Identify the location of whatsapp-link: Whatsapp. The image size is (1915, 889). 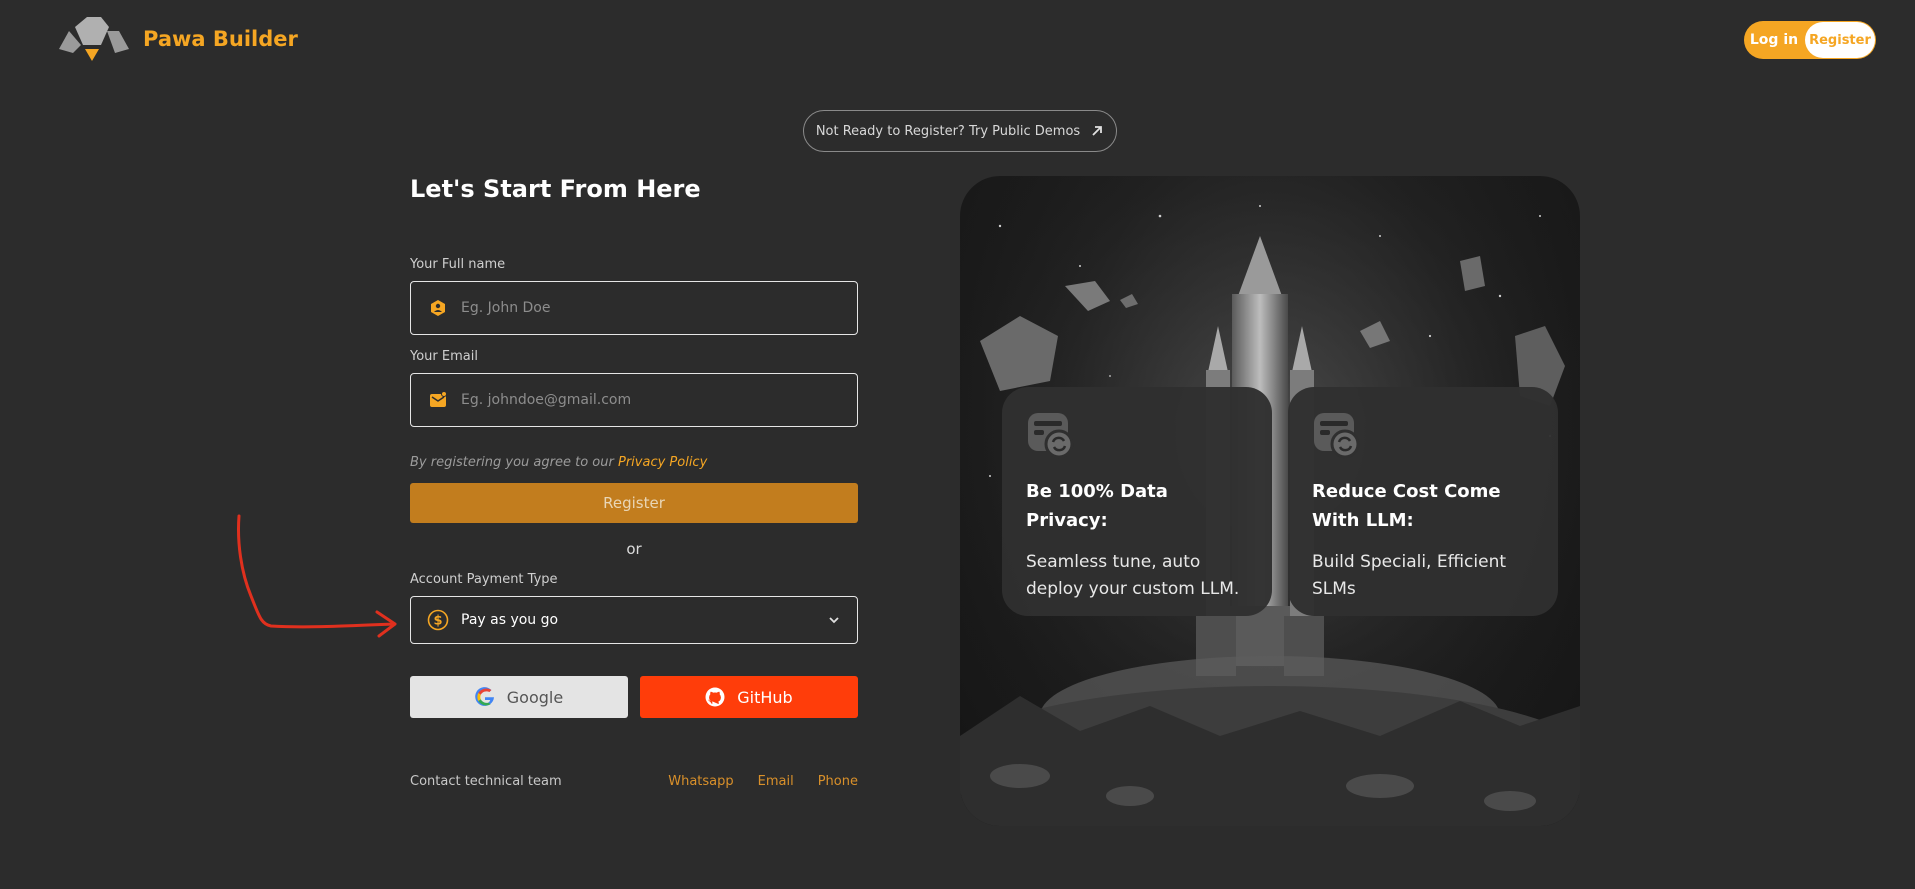
(700, 781).